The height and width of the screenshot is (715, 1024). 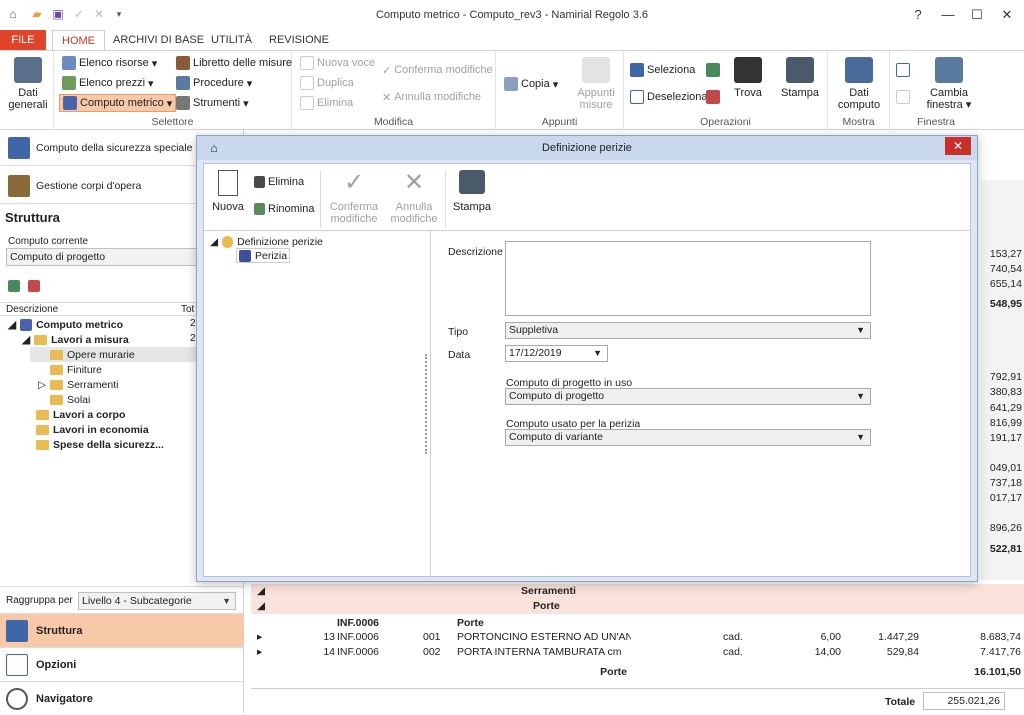 What do you see at coordinates (214, 83) in the screenshot?
I see `procedure-button: Procedure ▾` at bounding box center [214, 83].